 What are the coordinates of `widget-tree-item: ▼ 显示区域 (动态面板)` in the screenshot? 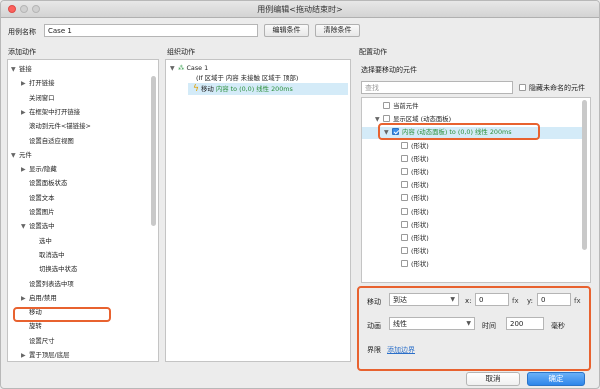 It's located at (413, 118).